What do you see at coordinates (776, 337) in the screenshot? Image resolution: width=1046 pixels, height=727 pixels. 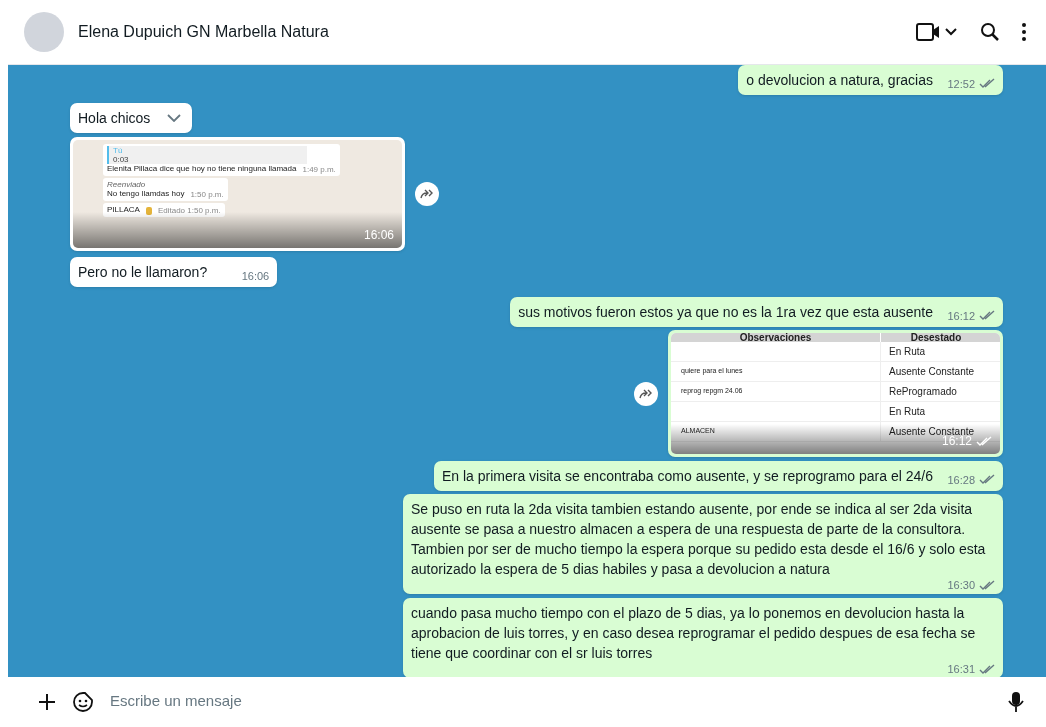 I see `column-header: Observaciones` at bounding box center [776, 337].